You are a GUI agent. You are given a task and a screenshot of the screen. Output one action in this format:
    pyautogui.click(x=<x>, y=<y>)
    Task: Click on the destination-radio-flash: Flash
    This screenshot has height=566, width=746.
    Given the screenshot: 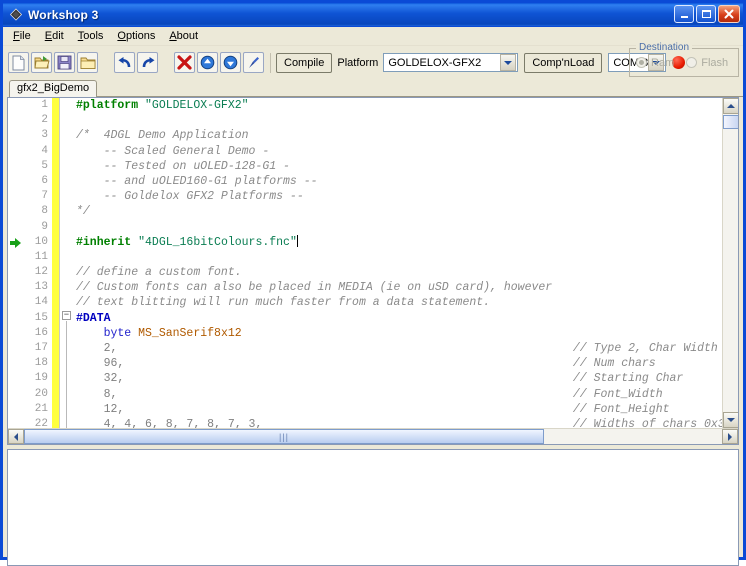 What is the action you would take?
    pyautogui.click(x=707, y=63)
    